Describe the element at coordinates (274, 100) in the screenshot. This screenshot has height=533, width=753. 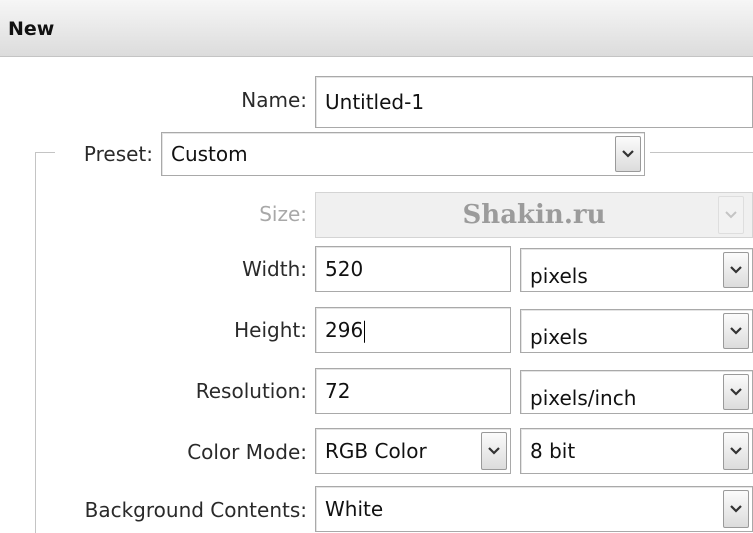
I see `name-label: Name:` at that location.